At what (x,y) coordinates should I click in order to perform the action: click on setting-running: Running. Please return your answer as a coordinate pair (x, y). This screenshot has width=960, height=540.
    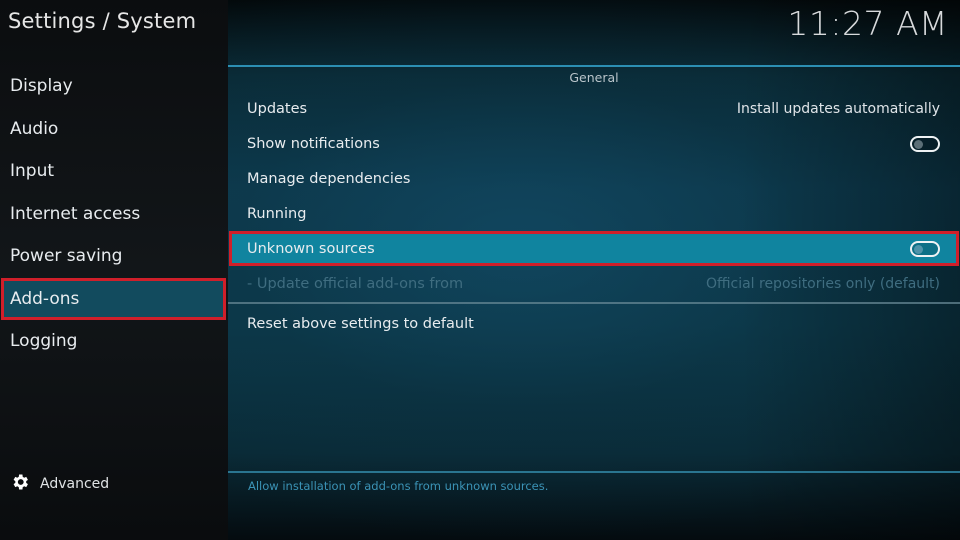
    Looking at the image, I should click on (594, 213).